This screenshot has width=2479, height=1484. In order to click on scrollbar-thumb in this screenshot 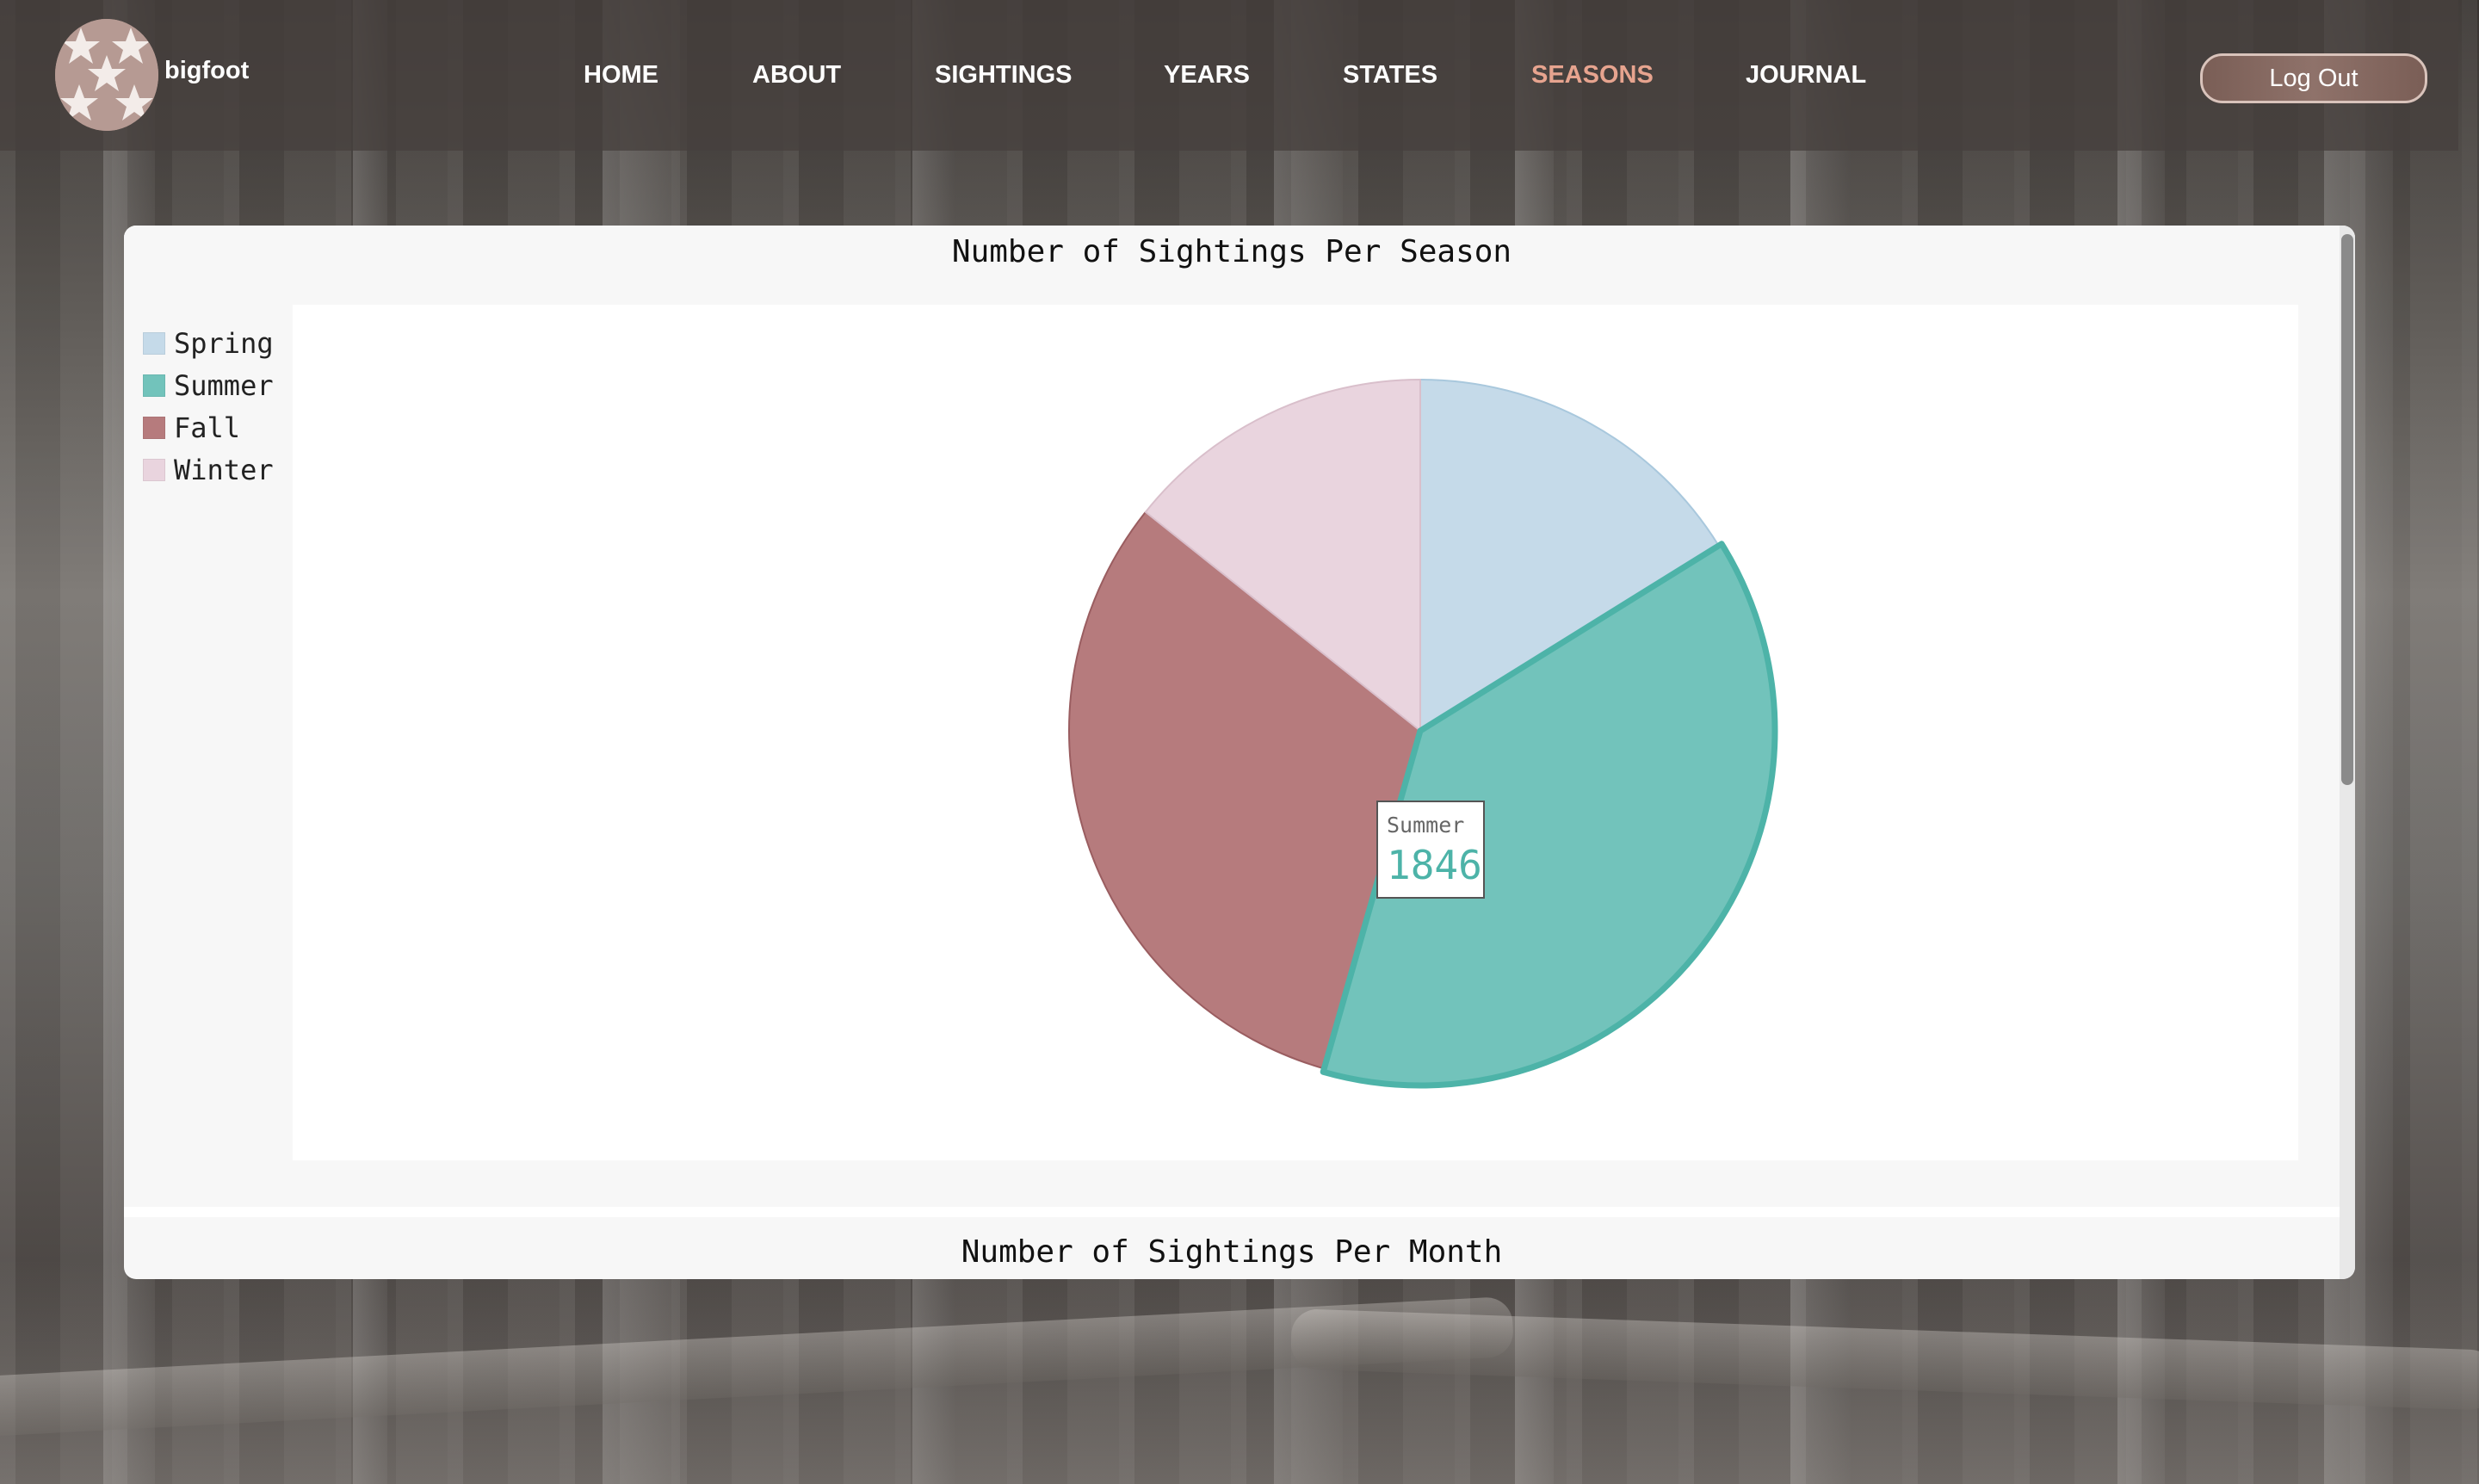, I will do `click(2347, 509)`.